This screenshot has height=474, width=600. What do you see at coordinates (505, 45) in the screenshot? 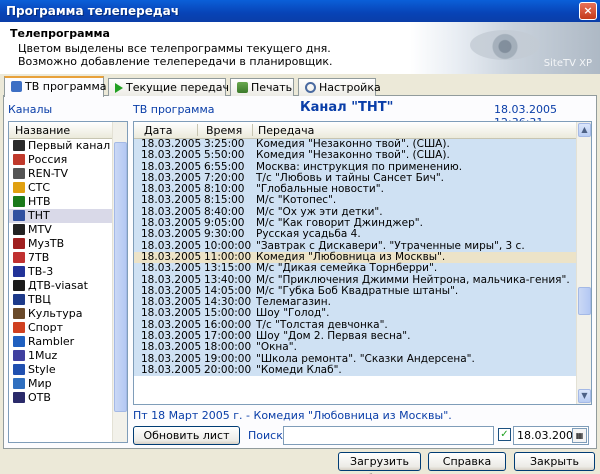
I see `eye-icon` at bounding box center [505, 45].